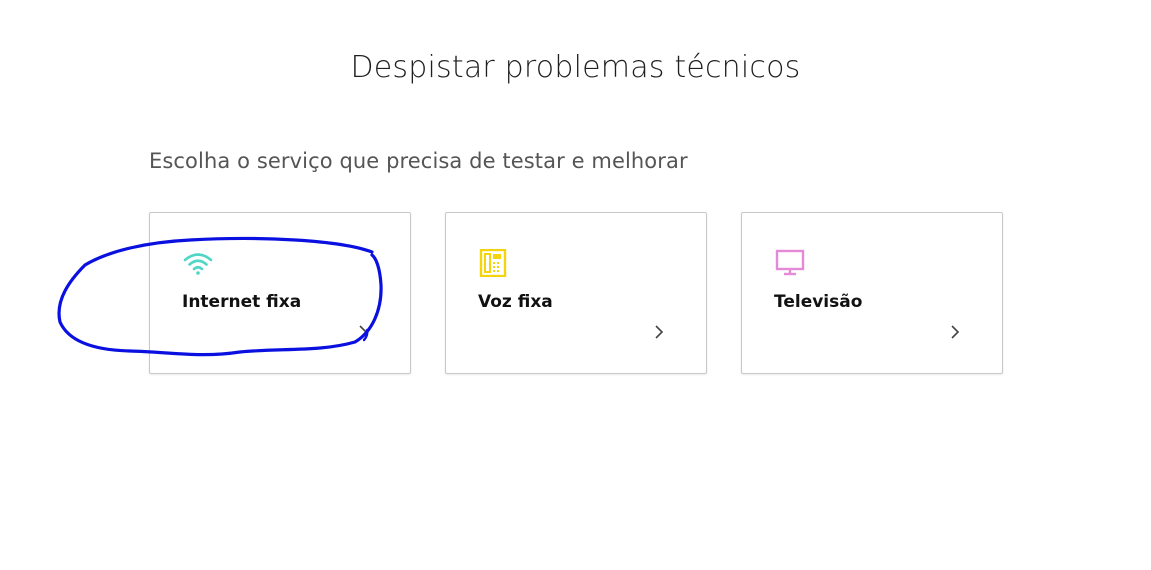  I want to click on service-card-voz: Voz fixa, so click(576, 293).